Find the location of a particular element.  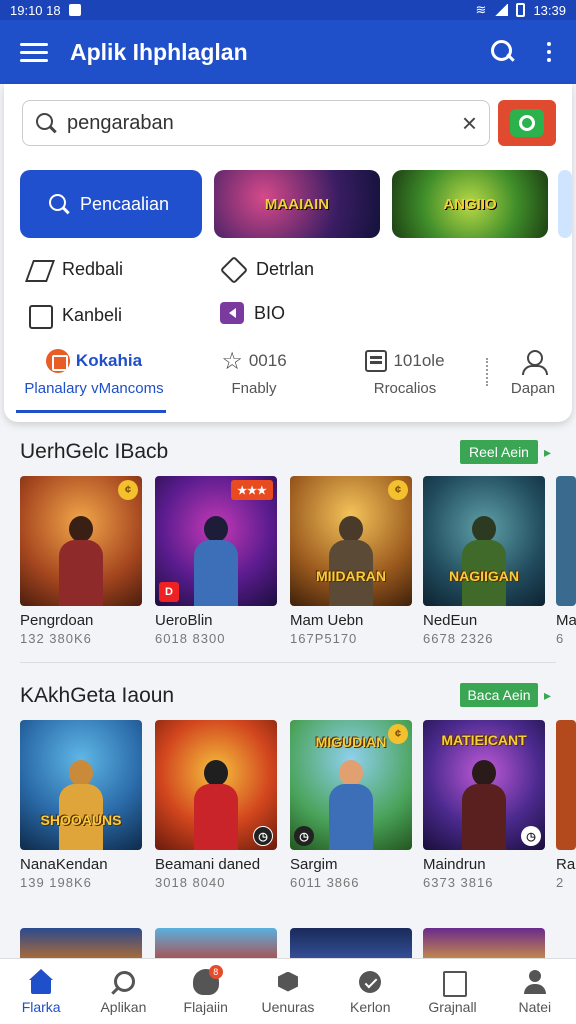

game-thumbnail: ◷ is located at coordinates (216, 785).